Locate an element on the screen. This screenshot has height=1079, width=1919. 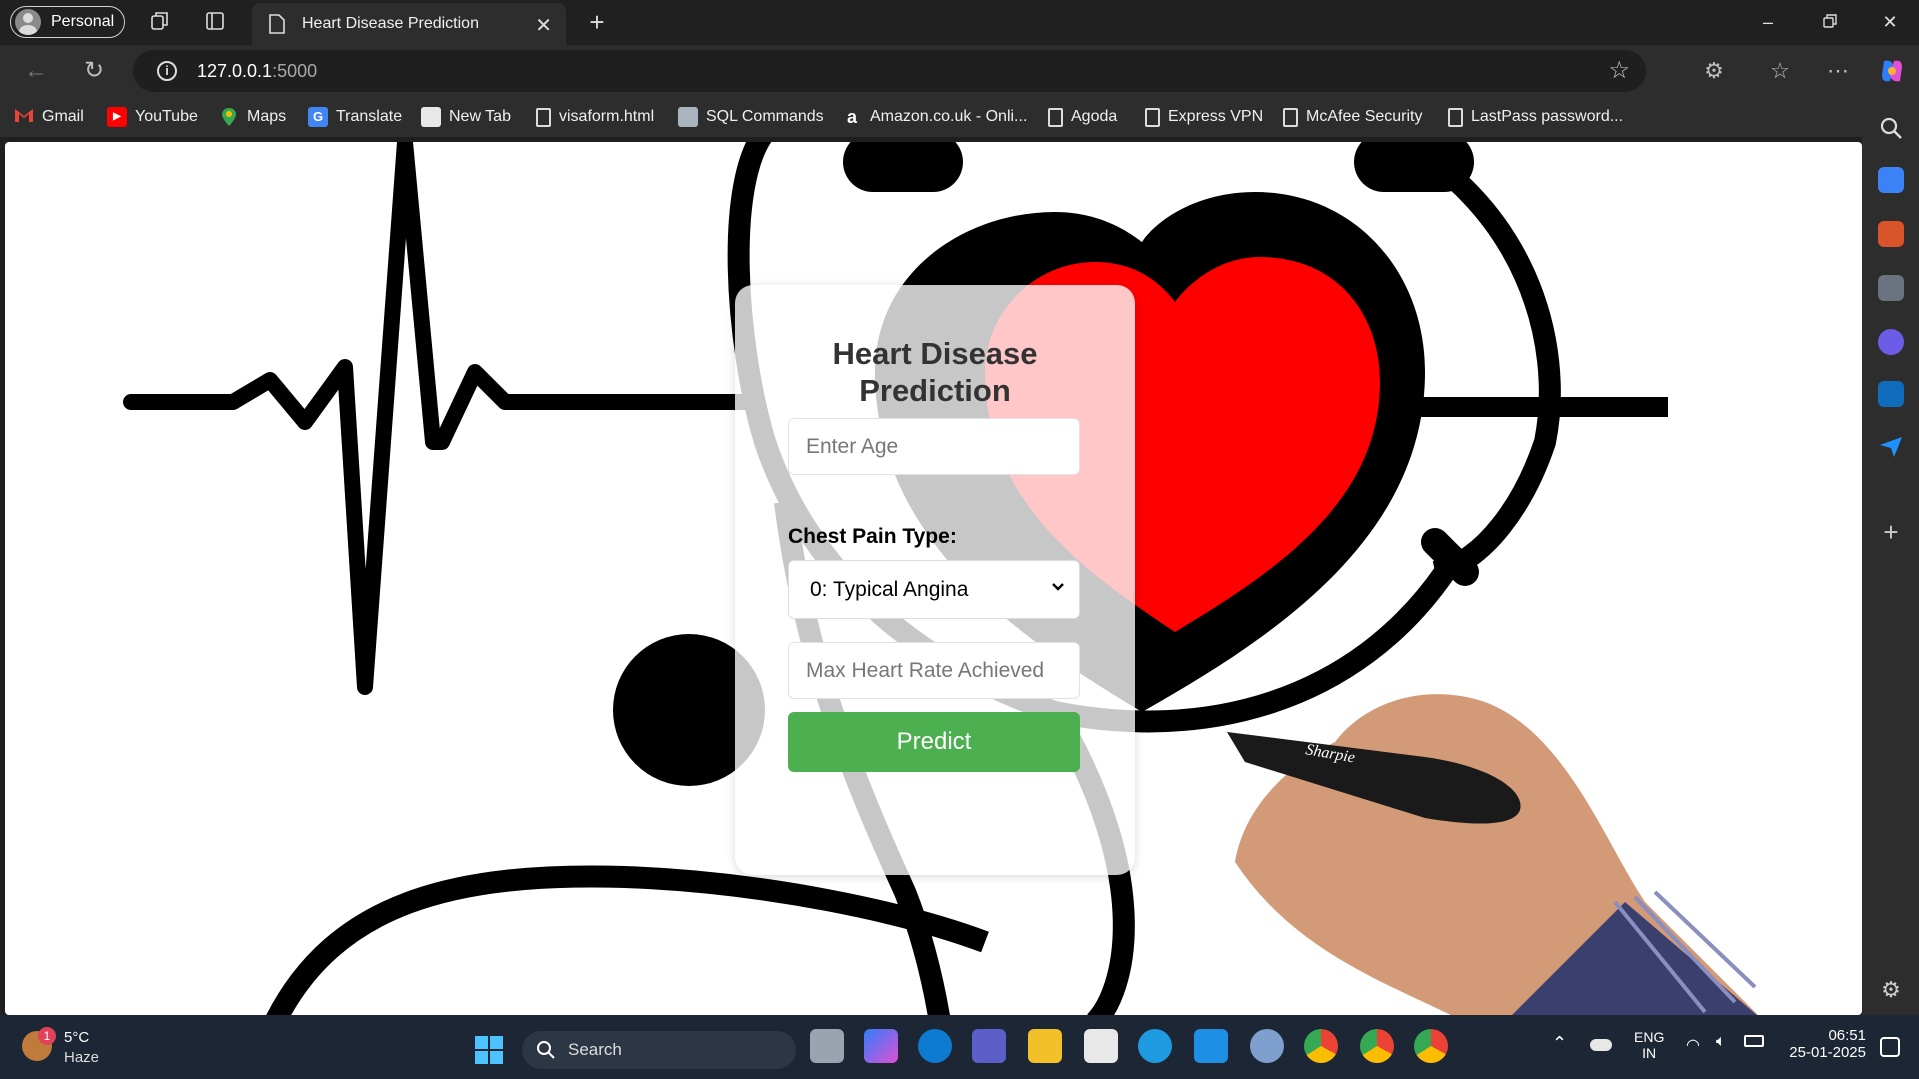
microsoft-store-icon is located at coordinates (1101, 1046).